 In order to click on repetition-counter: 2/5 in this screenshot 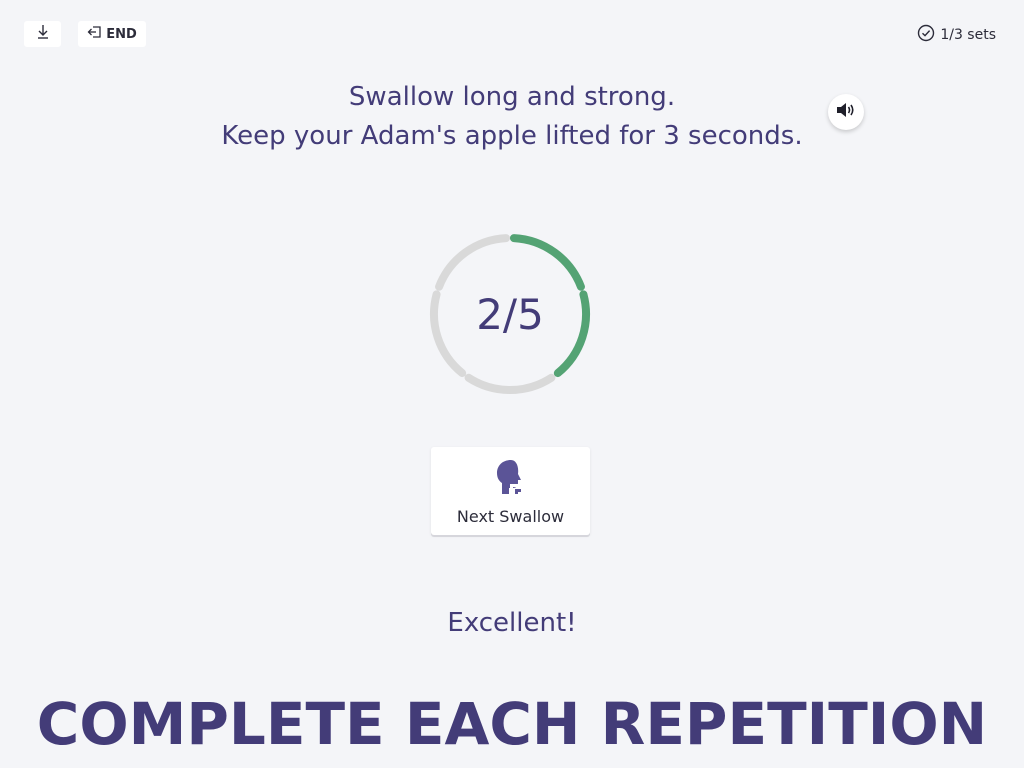, I will do `click(510, 314)`.